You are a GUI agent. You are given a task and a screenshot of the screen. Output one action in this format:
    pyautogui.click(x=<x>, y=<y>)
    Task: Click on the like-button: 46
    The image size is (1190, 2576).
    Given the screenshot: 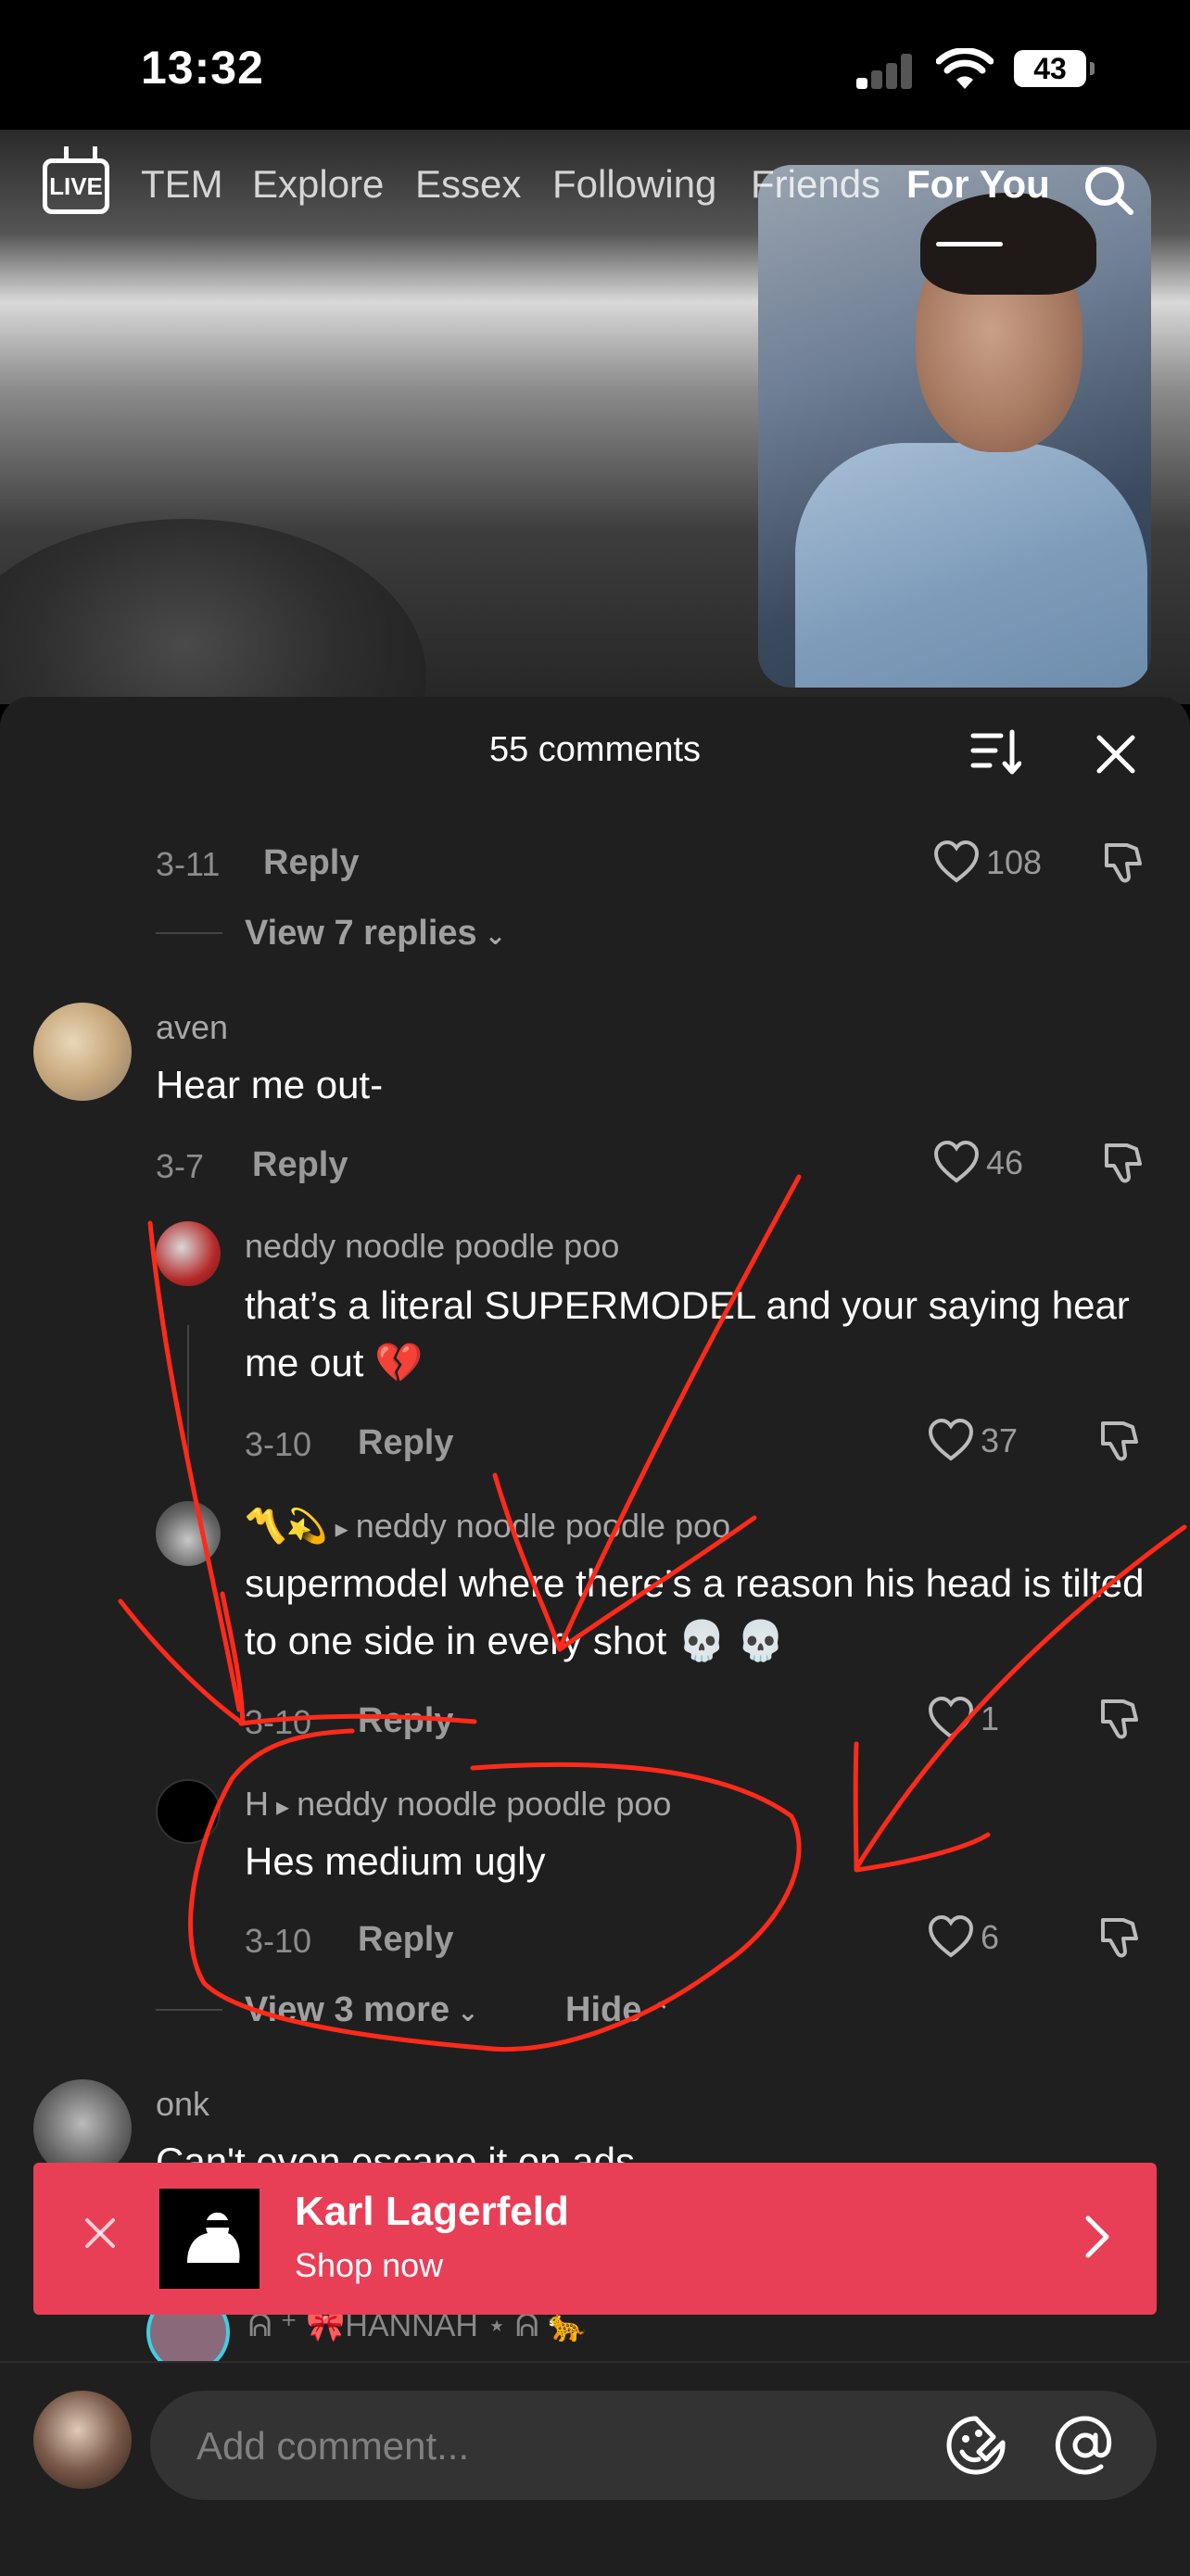 What is the action you would take?
    pyautogui.click(x=997, y=1163)
    